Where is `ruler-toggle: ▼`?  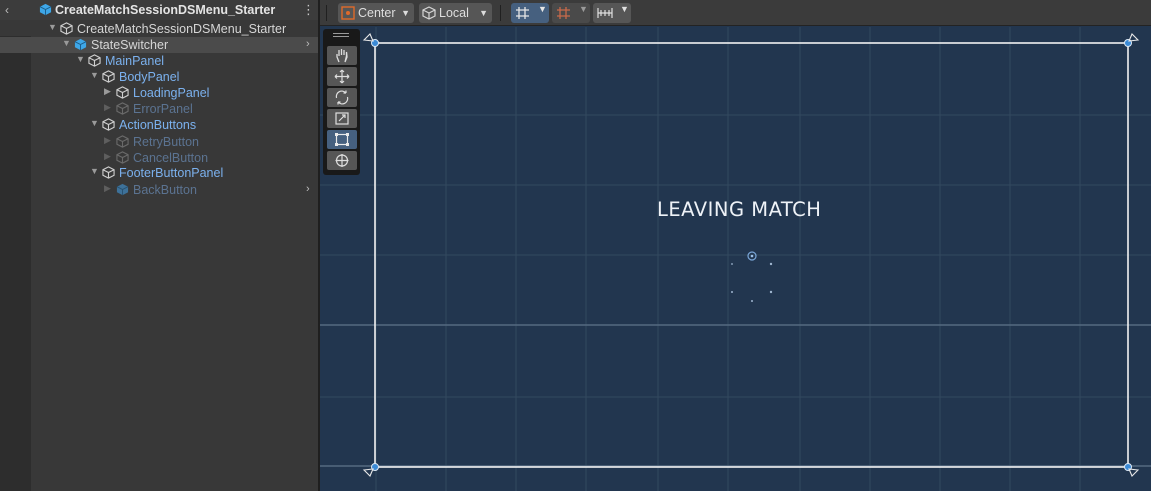
ruler-toggle: ▼ is located at coordinates (612, 13).